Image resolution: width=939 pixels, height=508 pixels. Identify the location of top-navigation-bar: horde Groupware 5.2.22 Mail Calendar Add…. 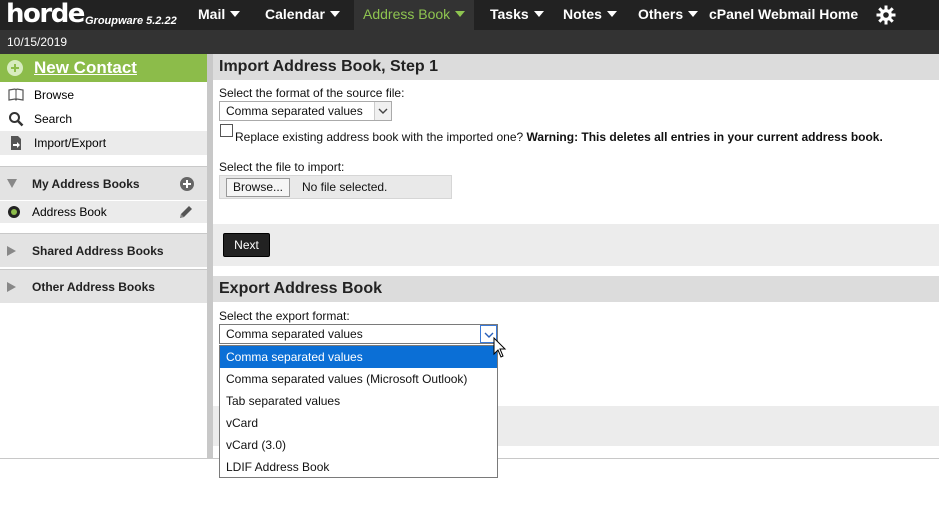
(469, 15).